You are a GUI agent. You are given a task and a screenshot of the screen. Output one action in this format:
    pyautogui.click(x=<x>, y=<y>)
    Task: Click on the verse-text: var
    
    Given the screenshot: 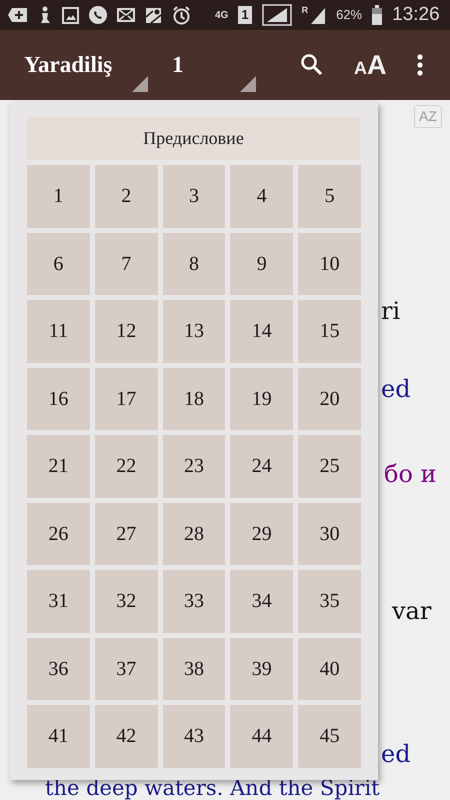 What is the action you would take?
    pyautogui.click(x=412, y=611)
    